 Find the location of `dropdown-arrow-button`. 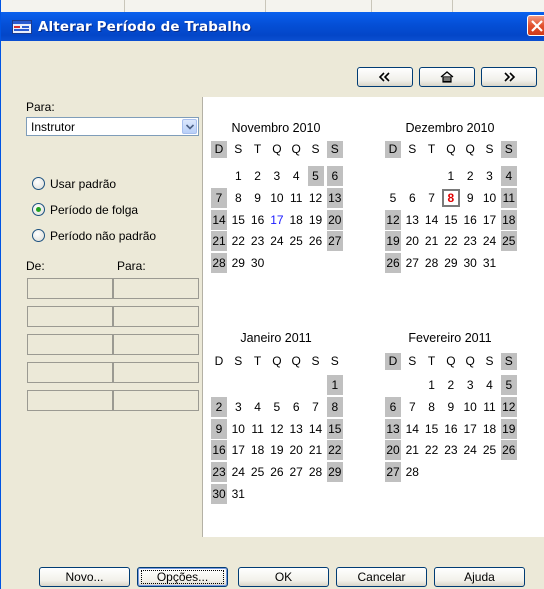

dropdown-arrow-button is located at coordinates (189, 126).